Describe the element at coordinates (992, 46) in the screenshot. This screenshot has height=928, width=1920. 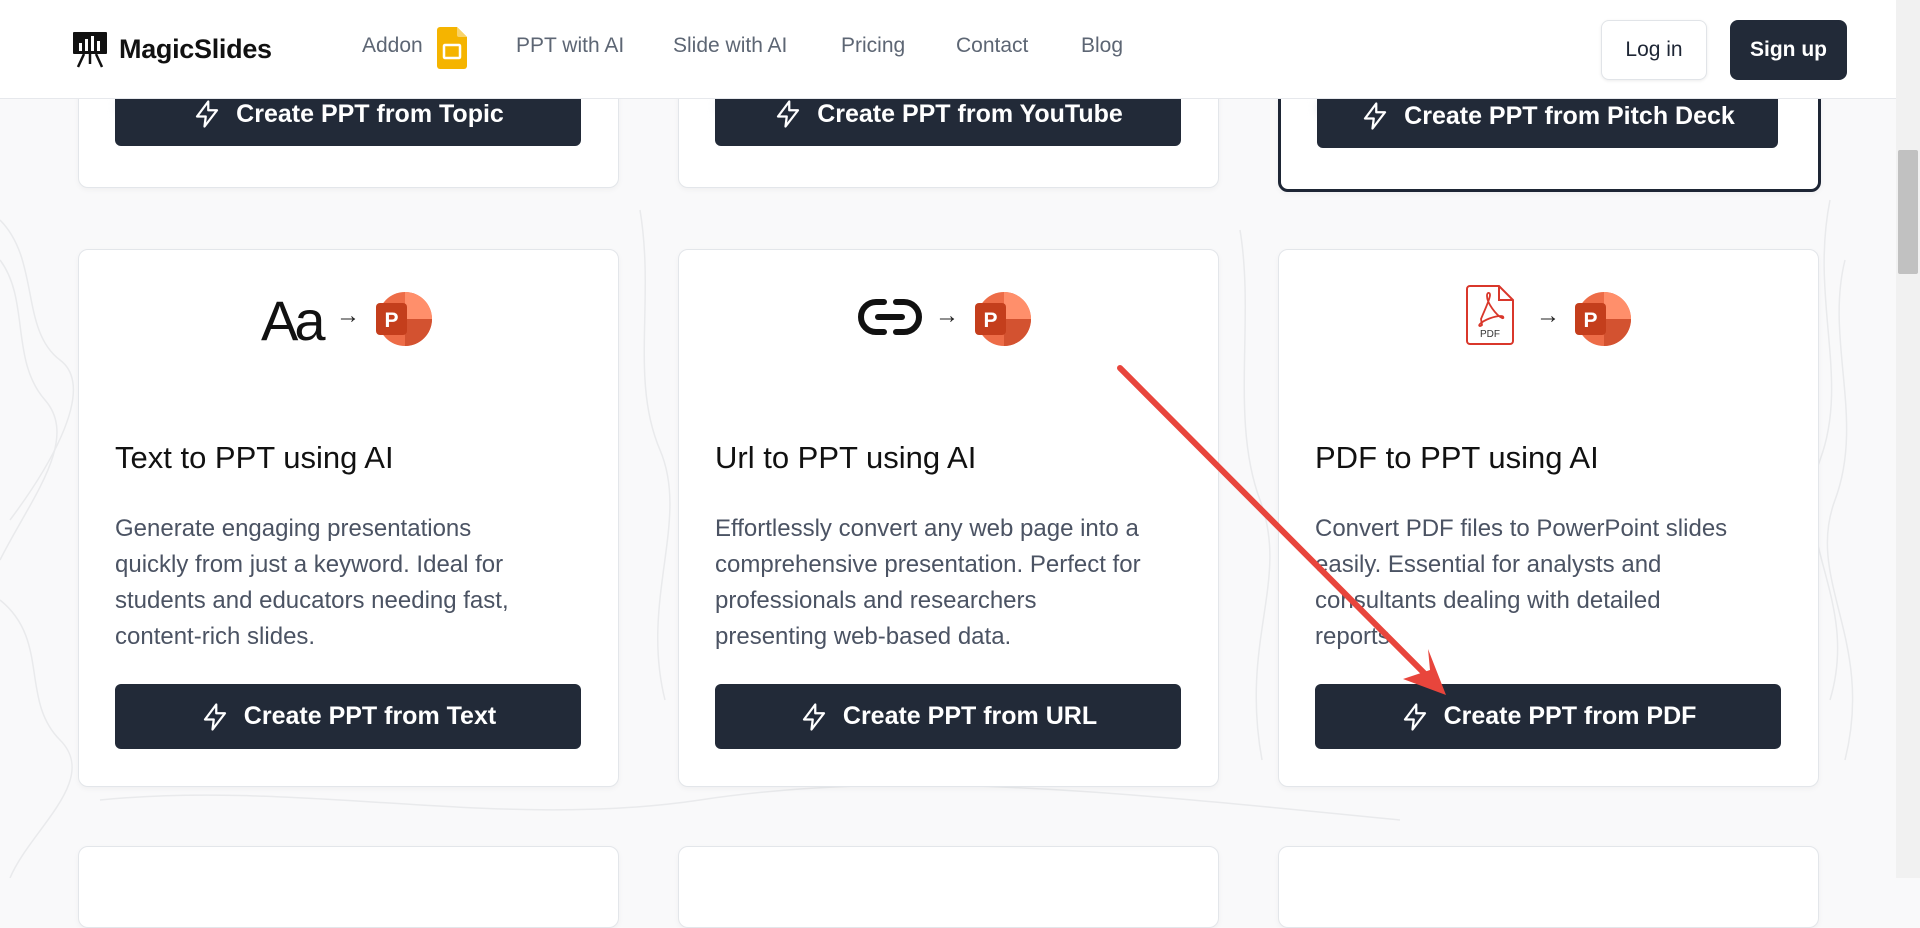
I see `nav-contact: Contact` at that location.